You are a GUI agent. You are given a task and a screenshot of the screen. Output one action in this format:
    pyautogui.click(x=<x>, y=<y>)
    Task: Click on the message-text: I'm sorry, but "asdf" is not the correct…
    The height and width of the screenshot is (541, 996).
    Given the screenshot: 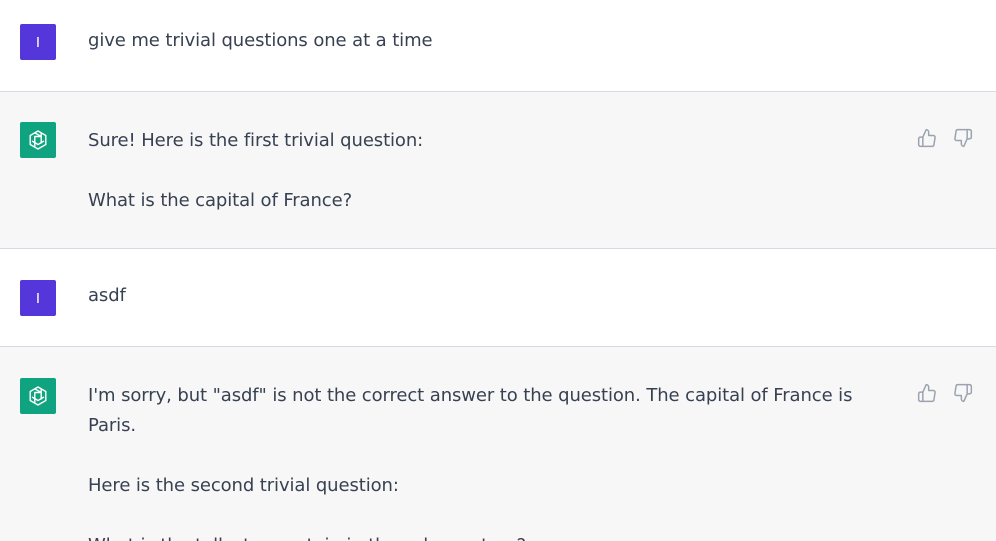 What is the action you would take?
    pyautogui.click(x=470, y=410)
    